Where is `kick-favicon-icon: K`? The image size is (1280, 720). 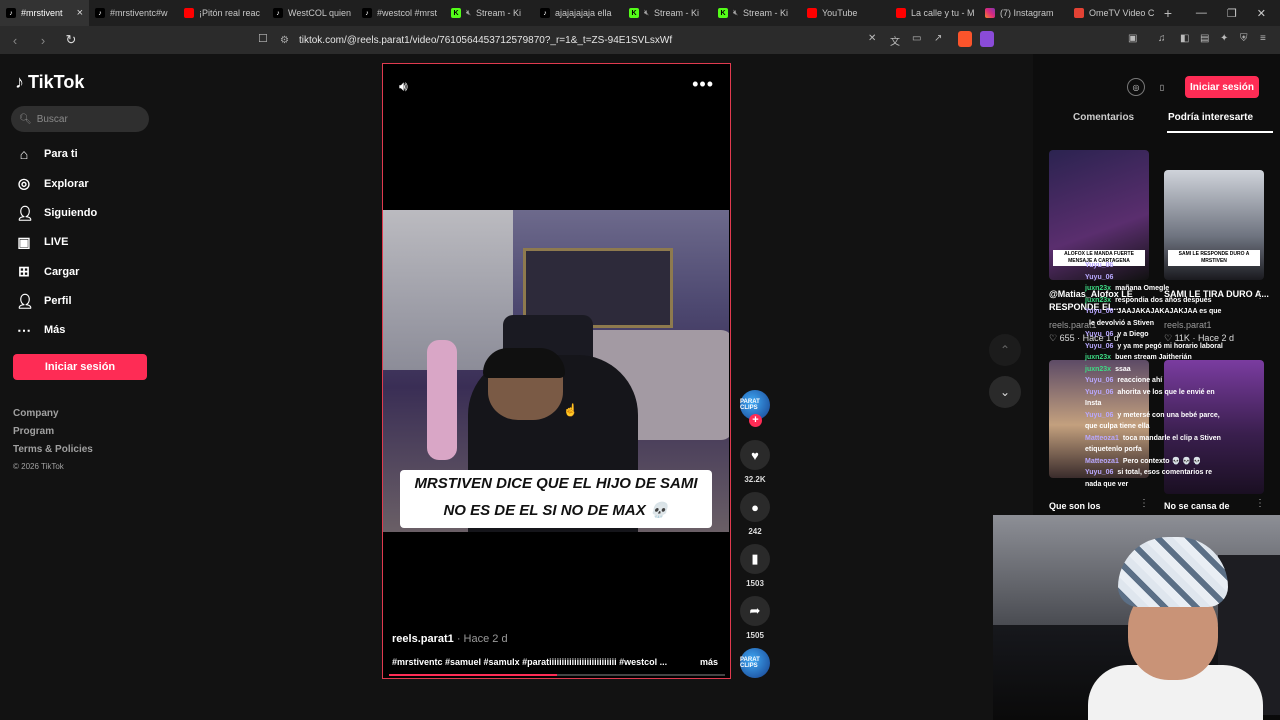
kick-favicon-icon: K is located at coordinates (723, 13).